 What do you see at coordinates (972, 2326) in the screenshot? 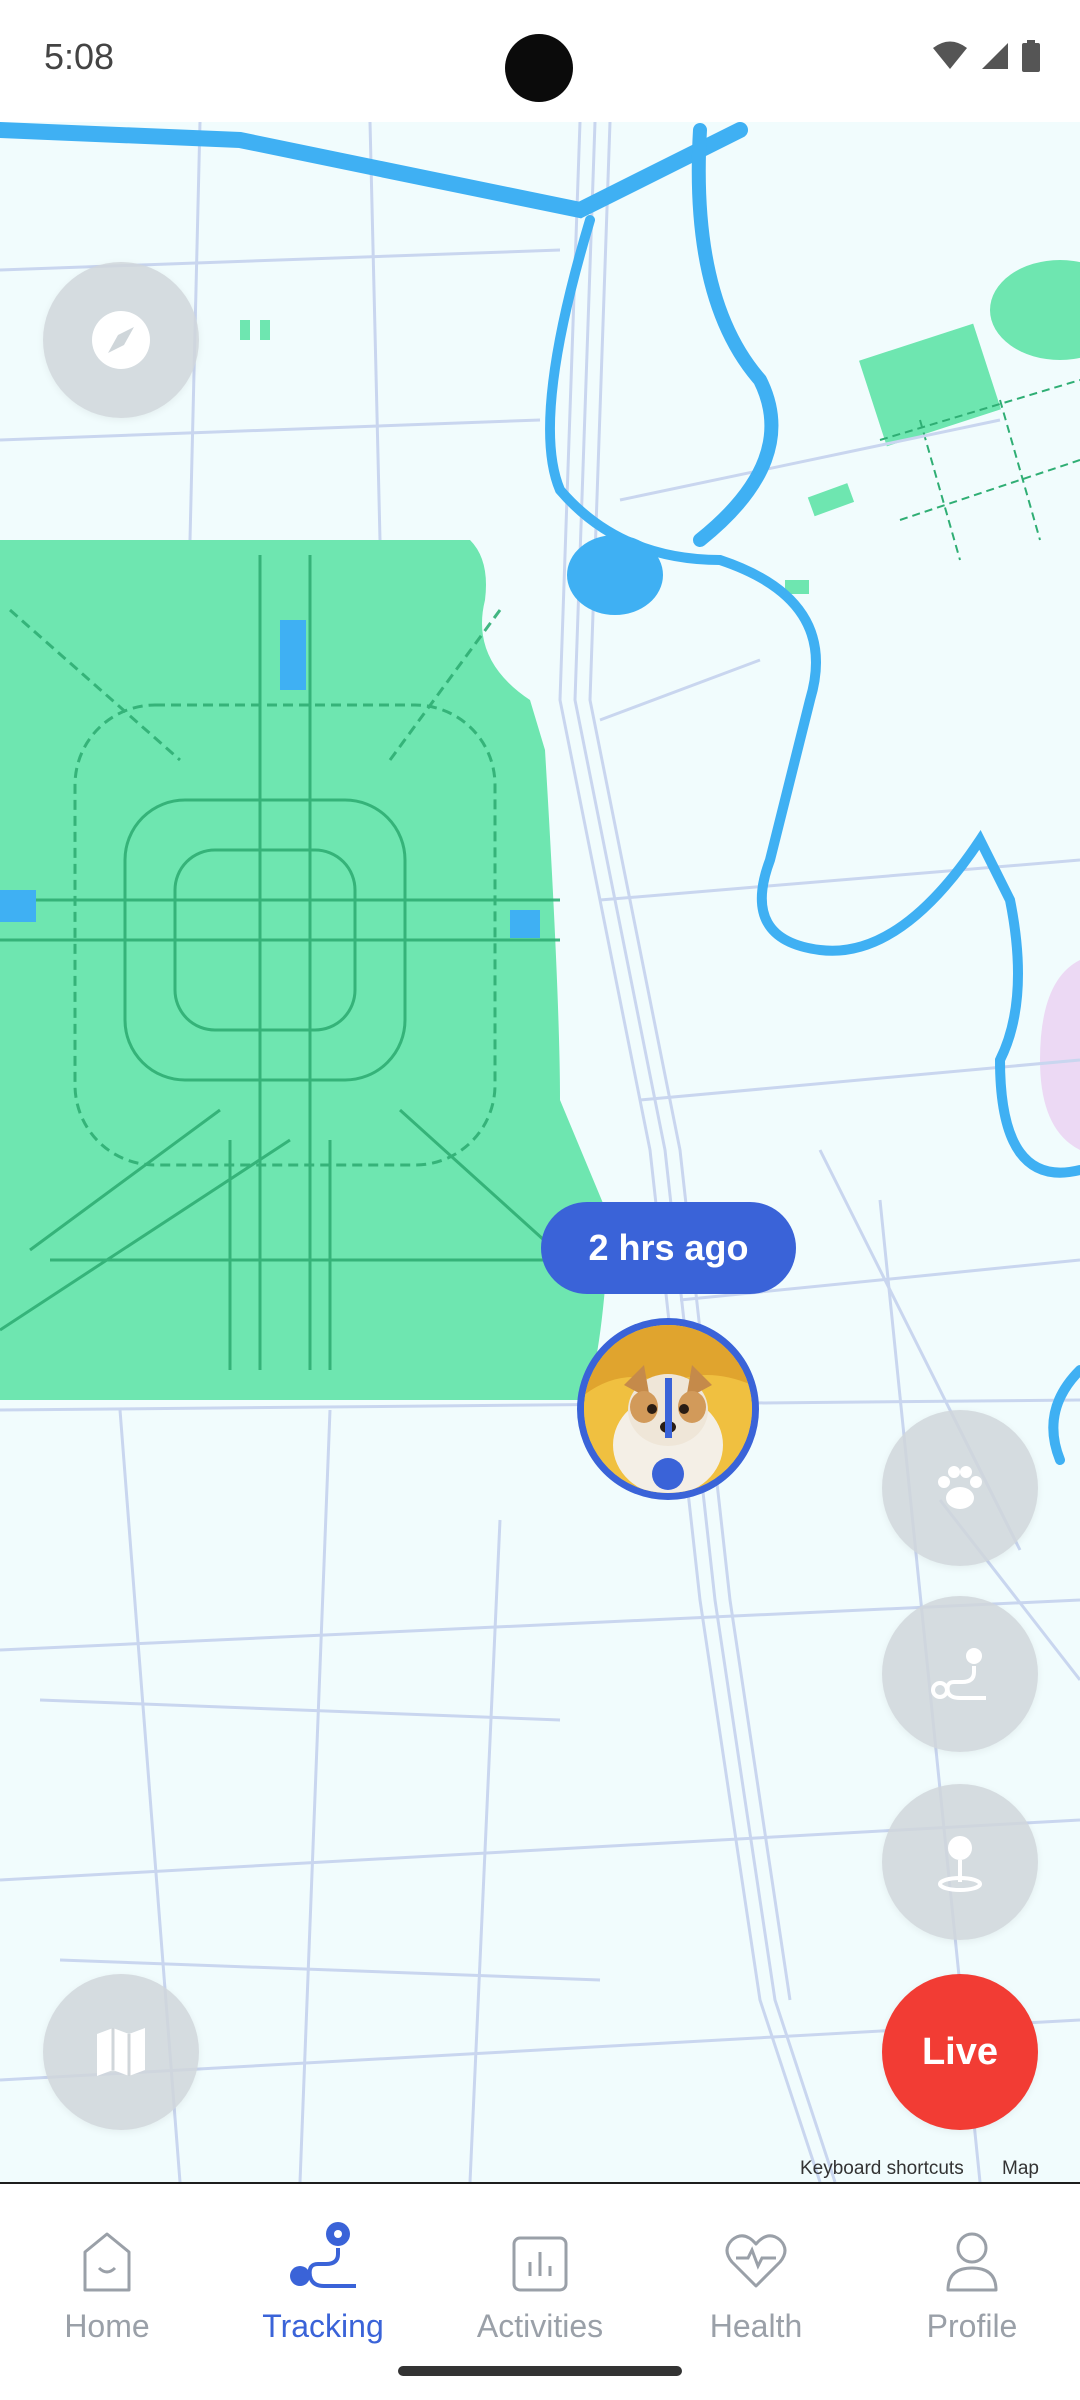
I see `nav-label-profile: Profile` at bounding box center [972, 2326].